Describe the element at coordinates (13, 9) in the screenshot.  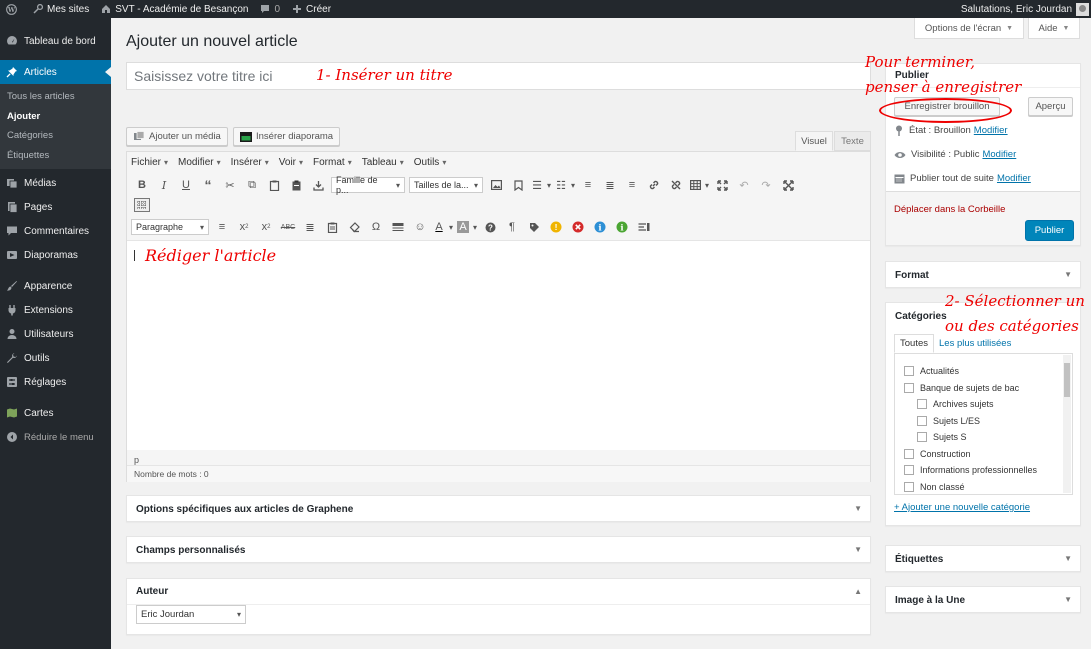
I see `wordpress-logo-icon: W` at that location.